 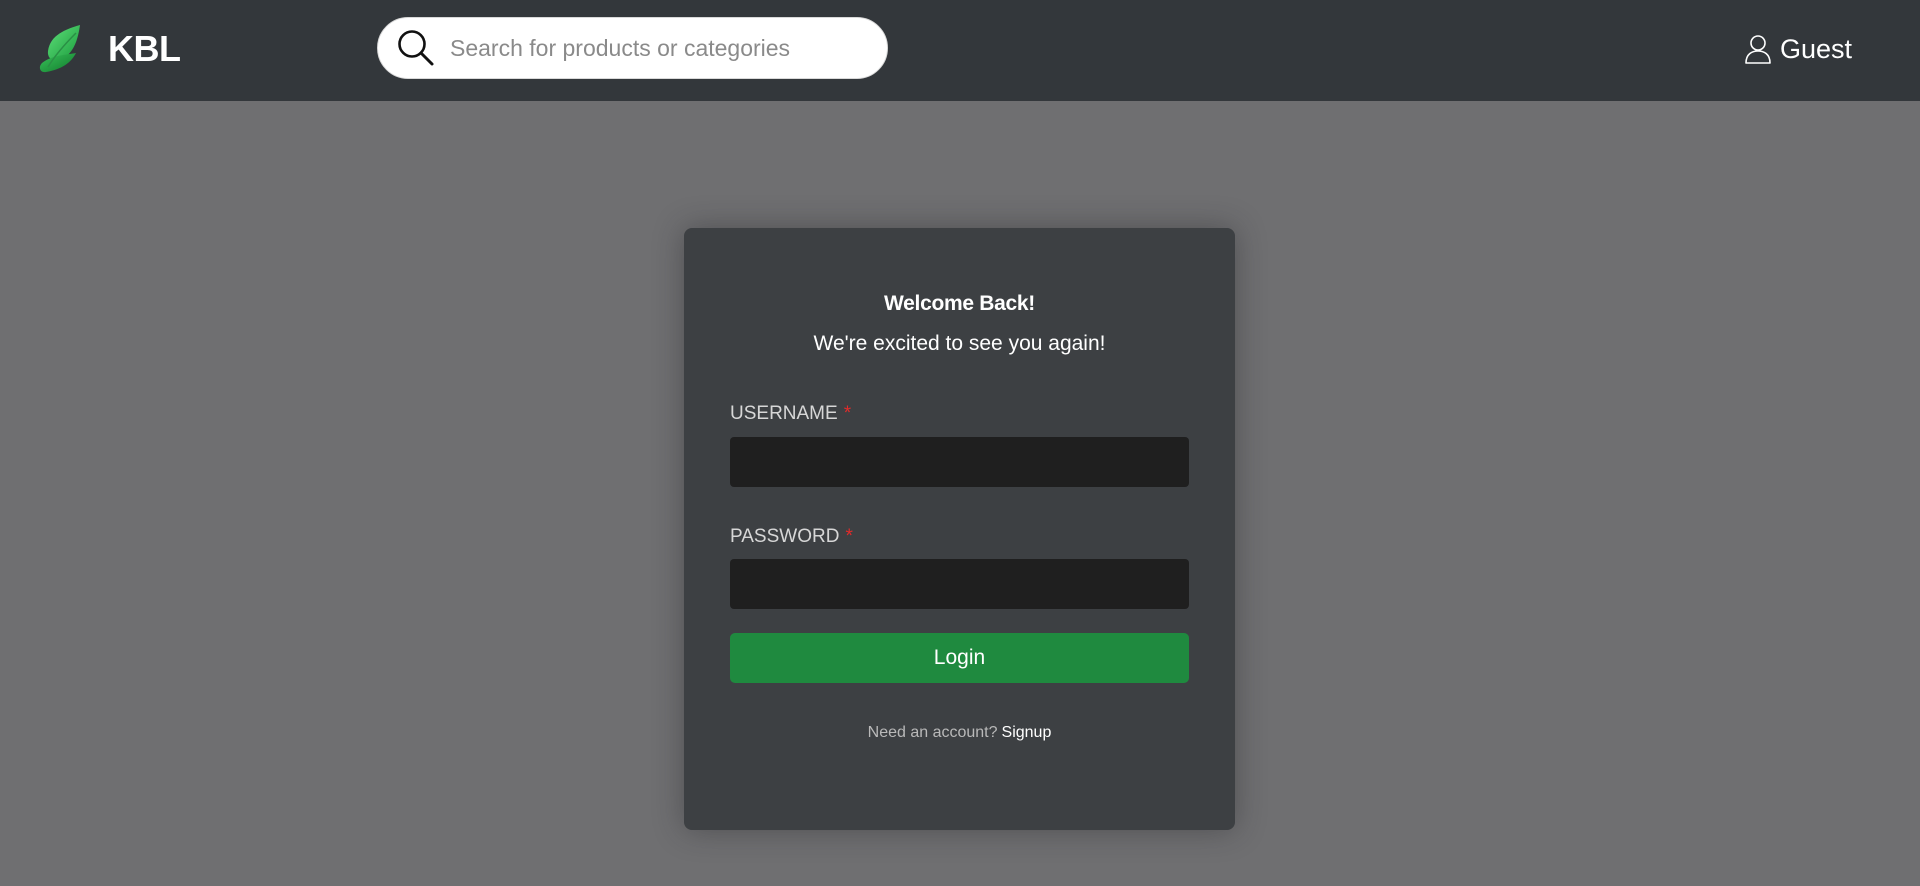 What do you see at coordinates (784, 413) in the screenshot?
I see `username-label-text: USERNAME` at bounding box center [784, 413].